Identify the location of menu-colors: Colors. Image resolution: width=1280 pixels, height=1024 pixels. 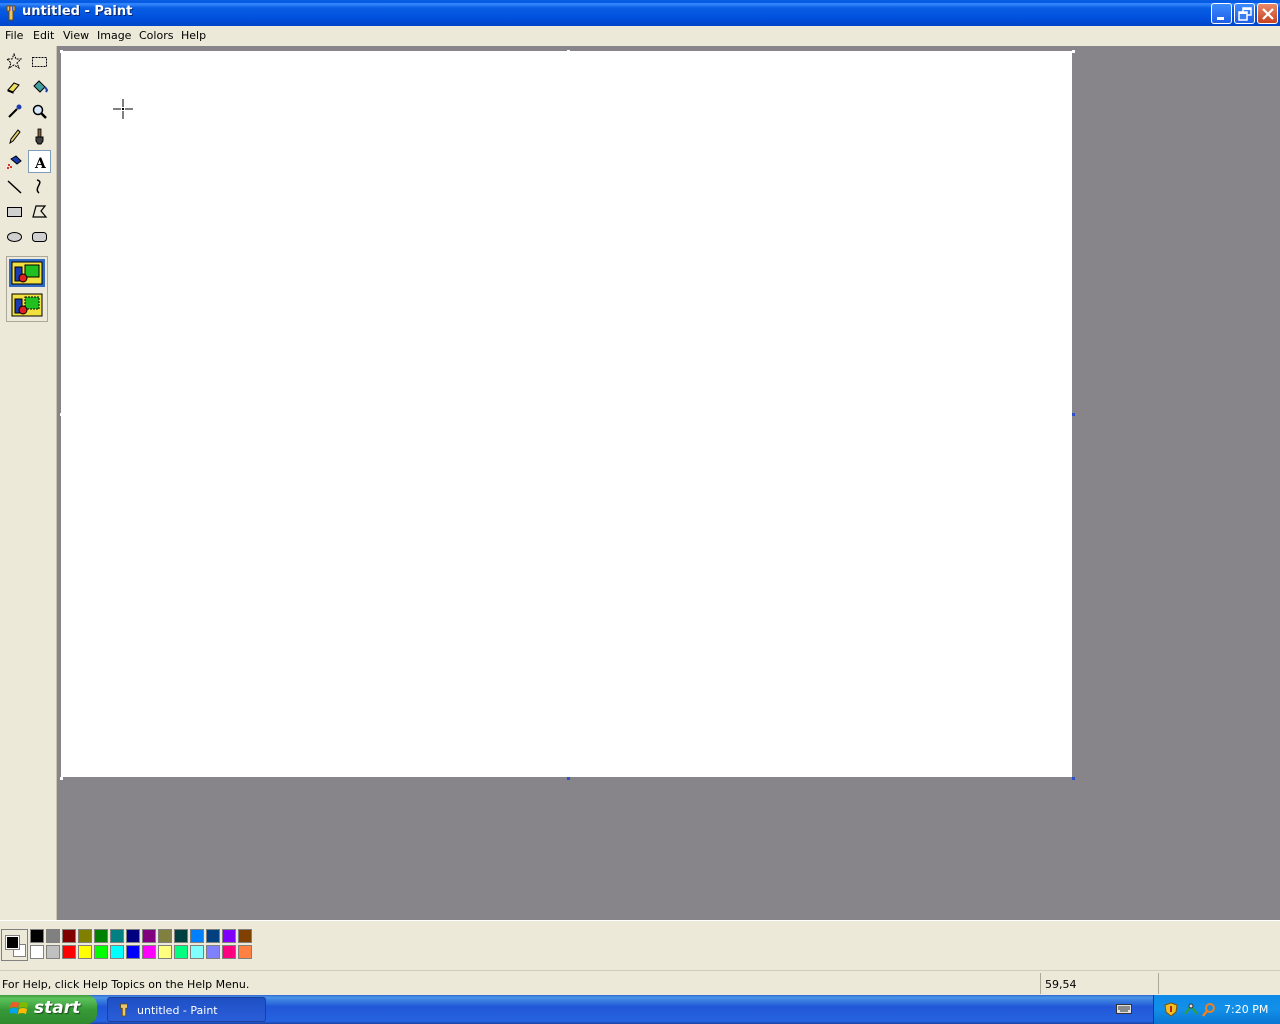
(156, 35).